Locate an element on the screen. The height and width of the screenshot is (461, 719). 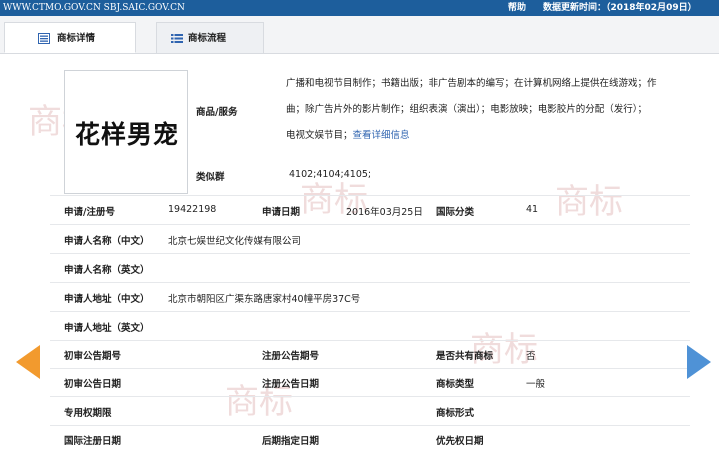
address-cn-value: 北京市朝阳区广渠东路唐家村40幢平房37C号 is located at coordinates (264, 299).